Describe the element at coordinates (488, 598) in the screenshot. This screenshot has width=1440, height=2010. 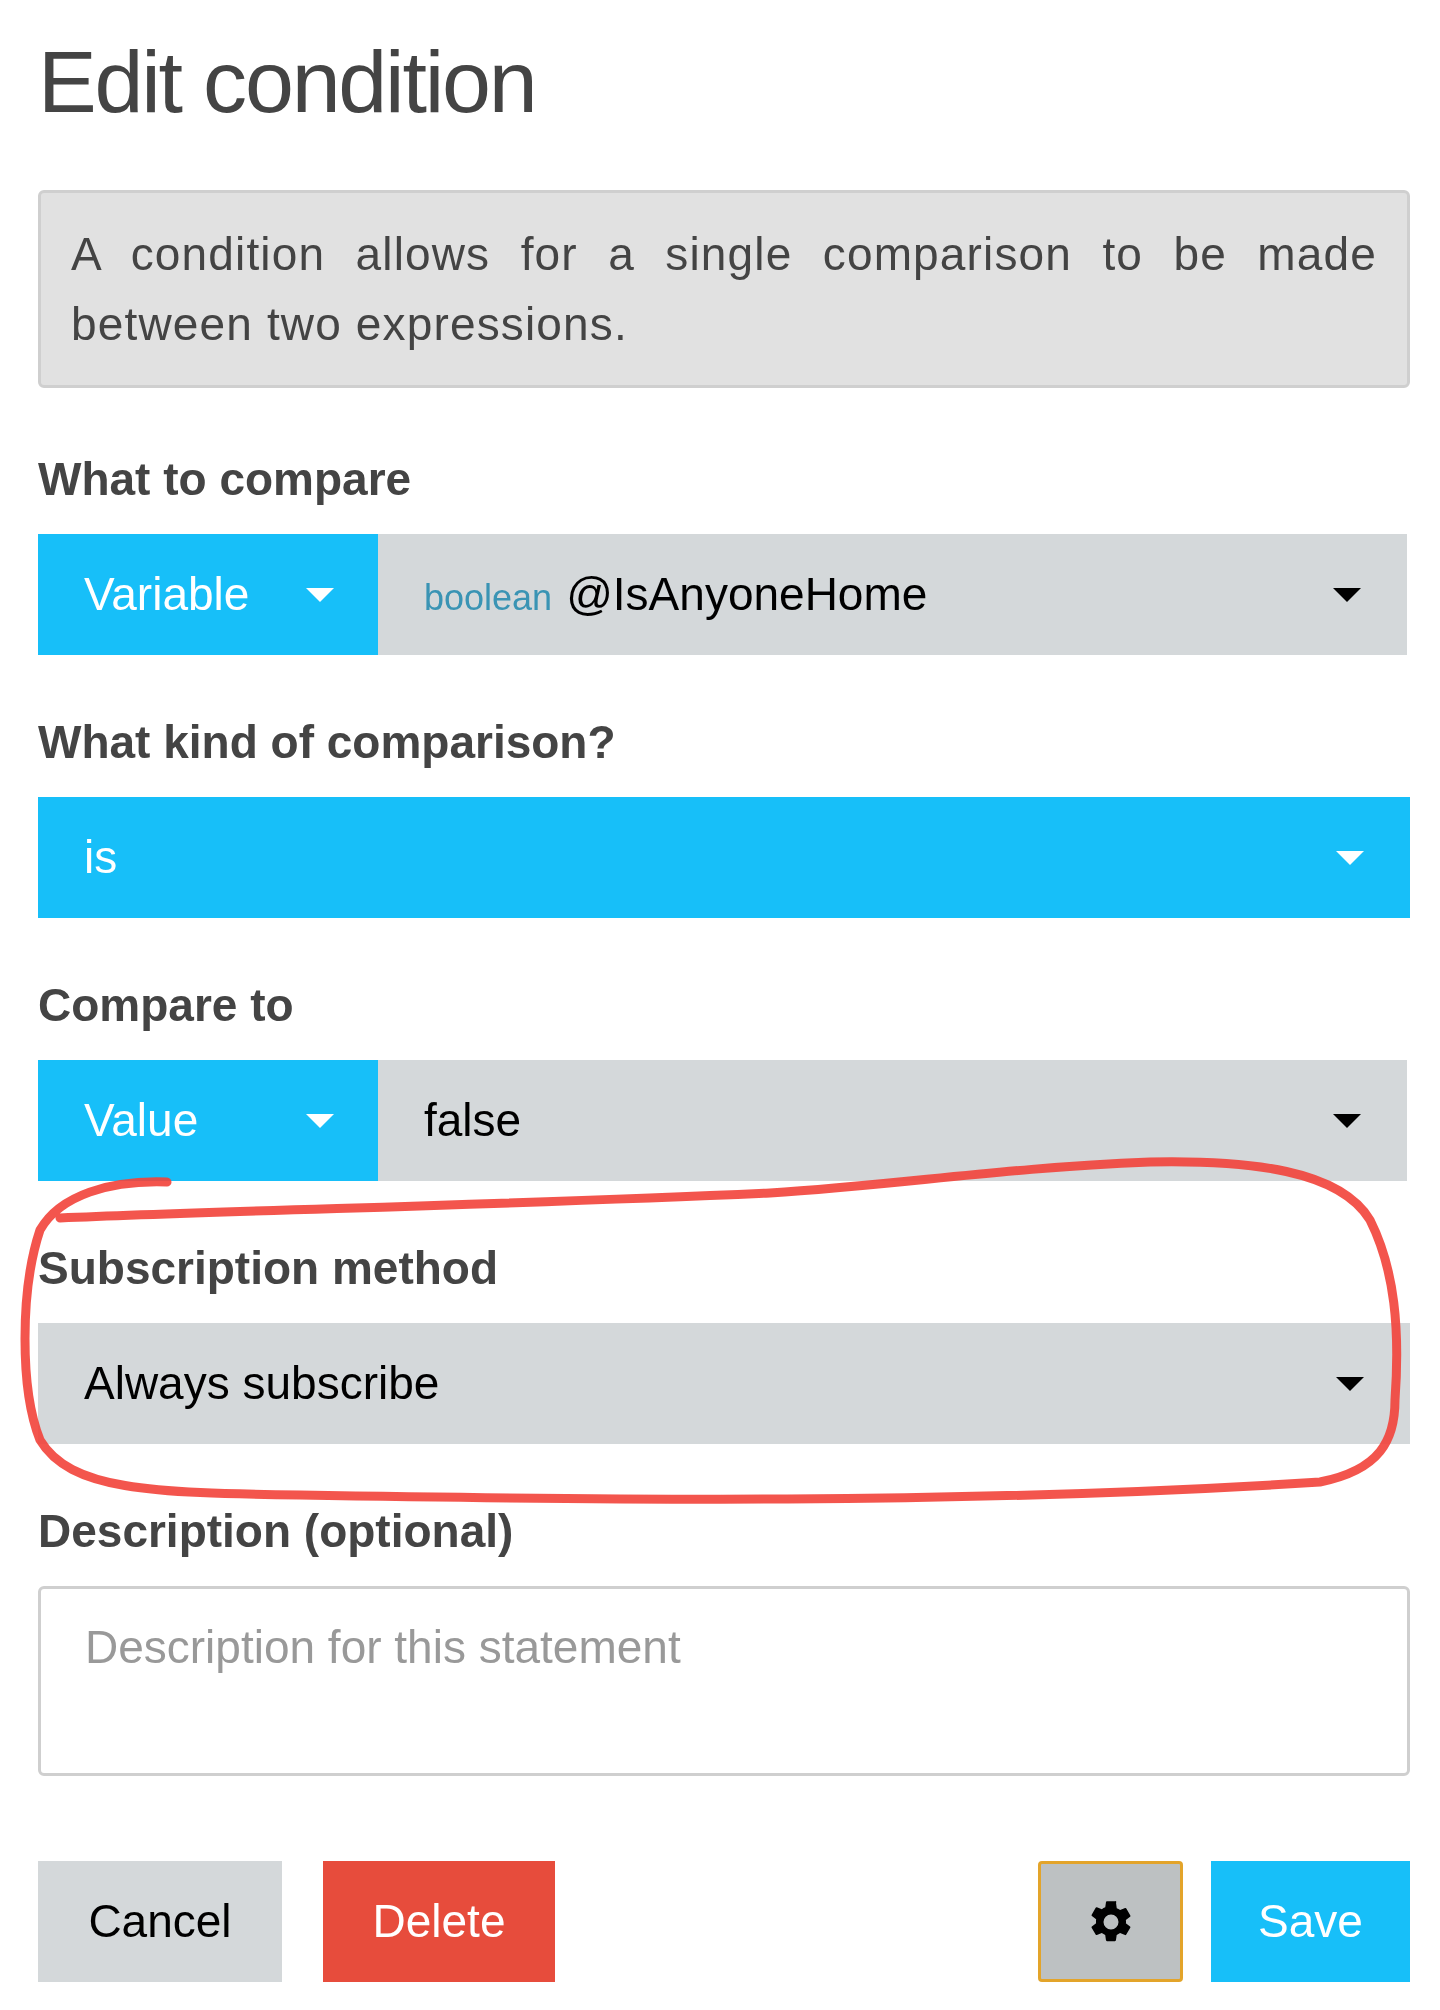
I see `type-hint: boolean` at that location.